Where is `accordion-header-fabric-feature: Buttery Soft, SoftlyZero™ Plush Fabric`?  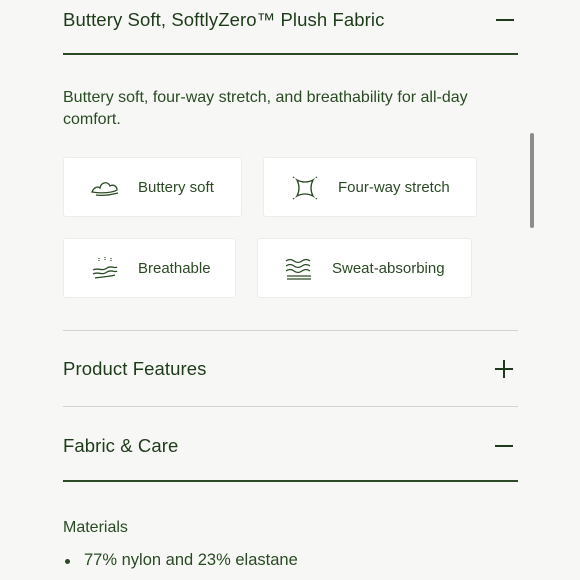
accordion-header-fabric-feature: Buttery Soft, SoftlyZero™ Plush Fabric is located at coordinates (290, 19).